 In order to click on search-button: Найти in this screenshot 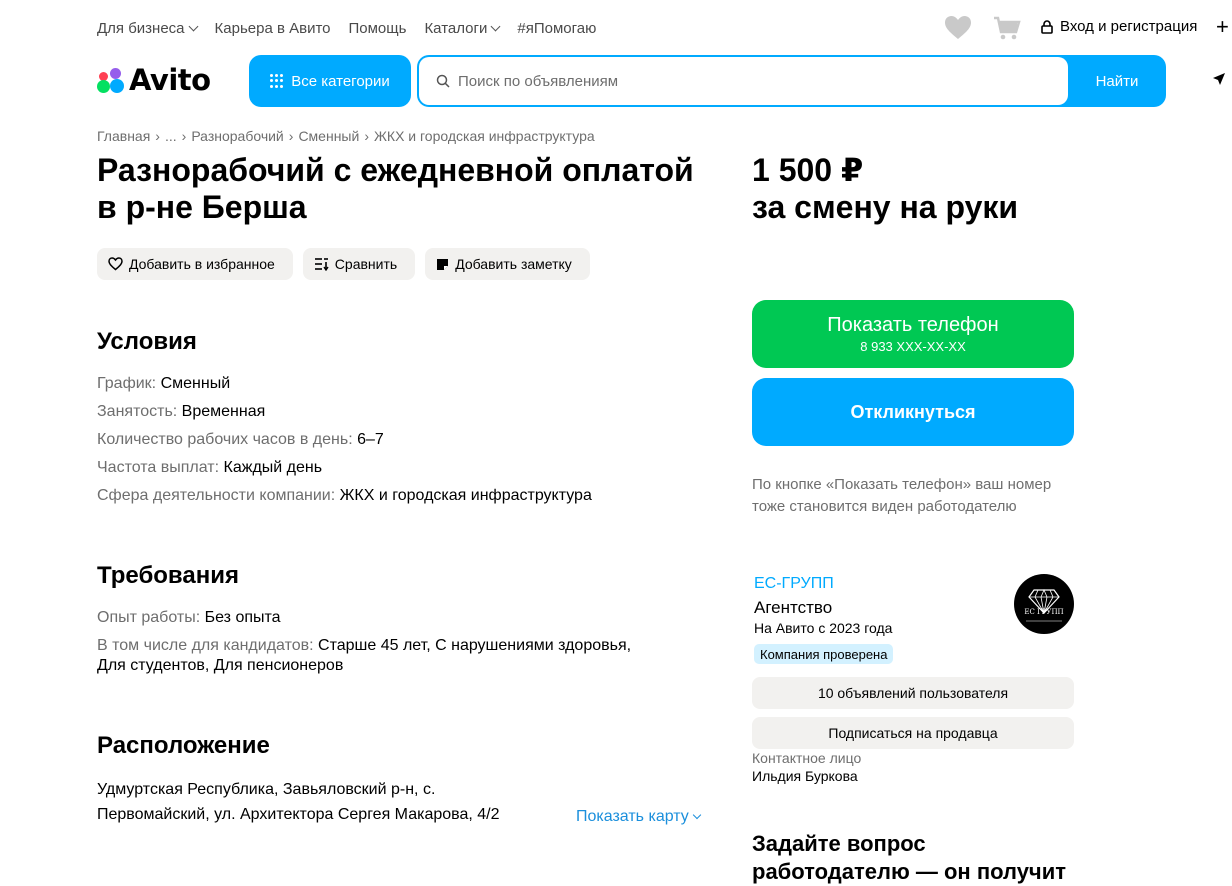, I will do `click(1117, 81)`.